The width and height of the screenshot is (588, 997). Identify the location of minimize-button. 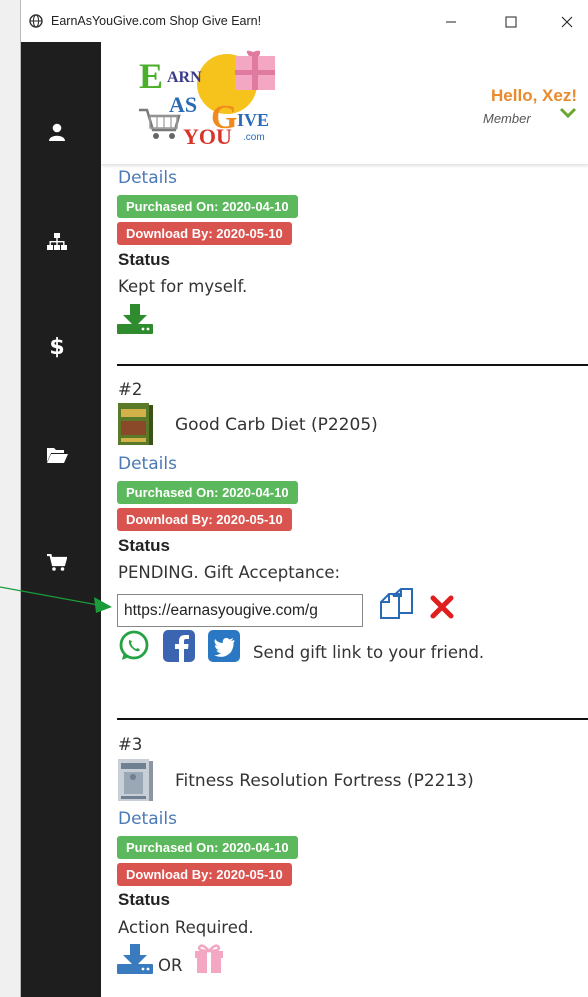
(451, 22).